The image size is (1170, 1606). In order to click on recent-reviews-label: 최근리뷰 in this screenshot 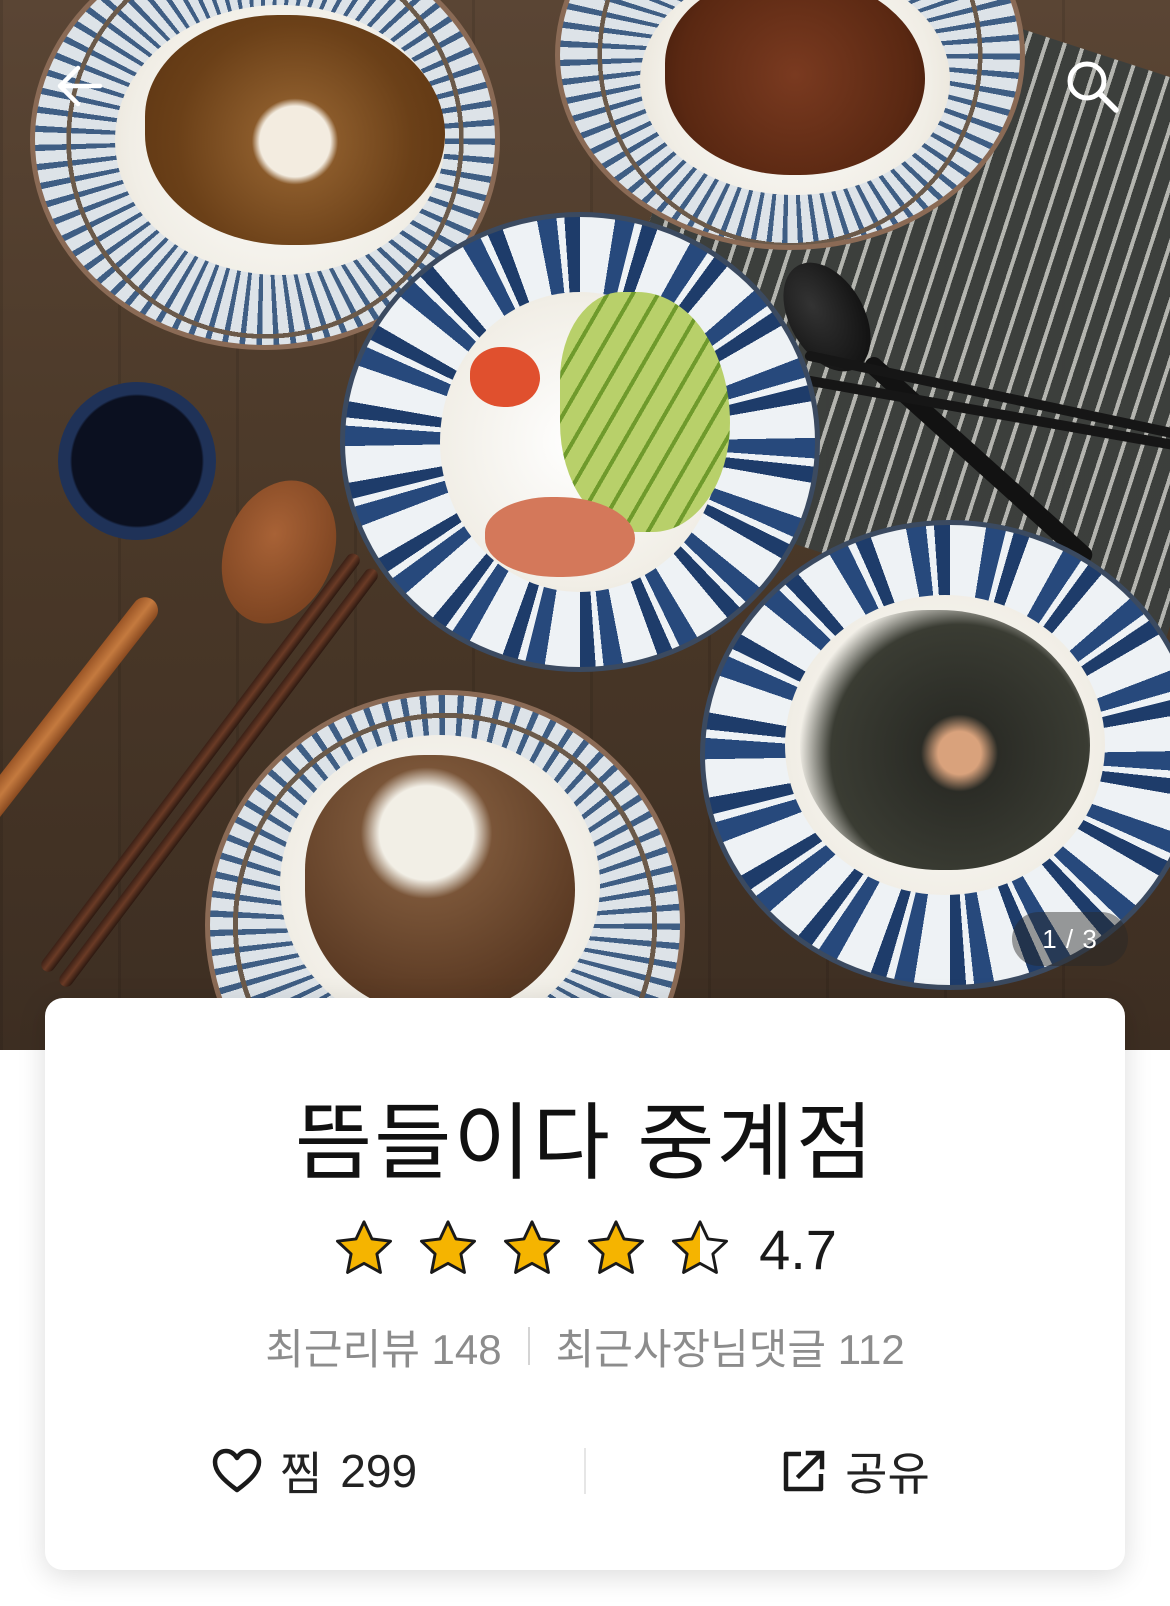, I will do `click(342, 1349)`.